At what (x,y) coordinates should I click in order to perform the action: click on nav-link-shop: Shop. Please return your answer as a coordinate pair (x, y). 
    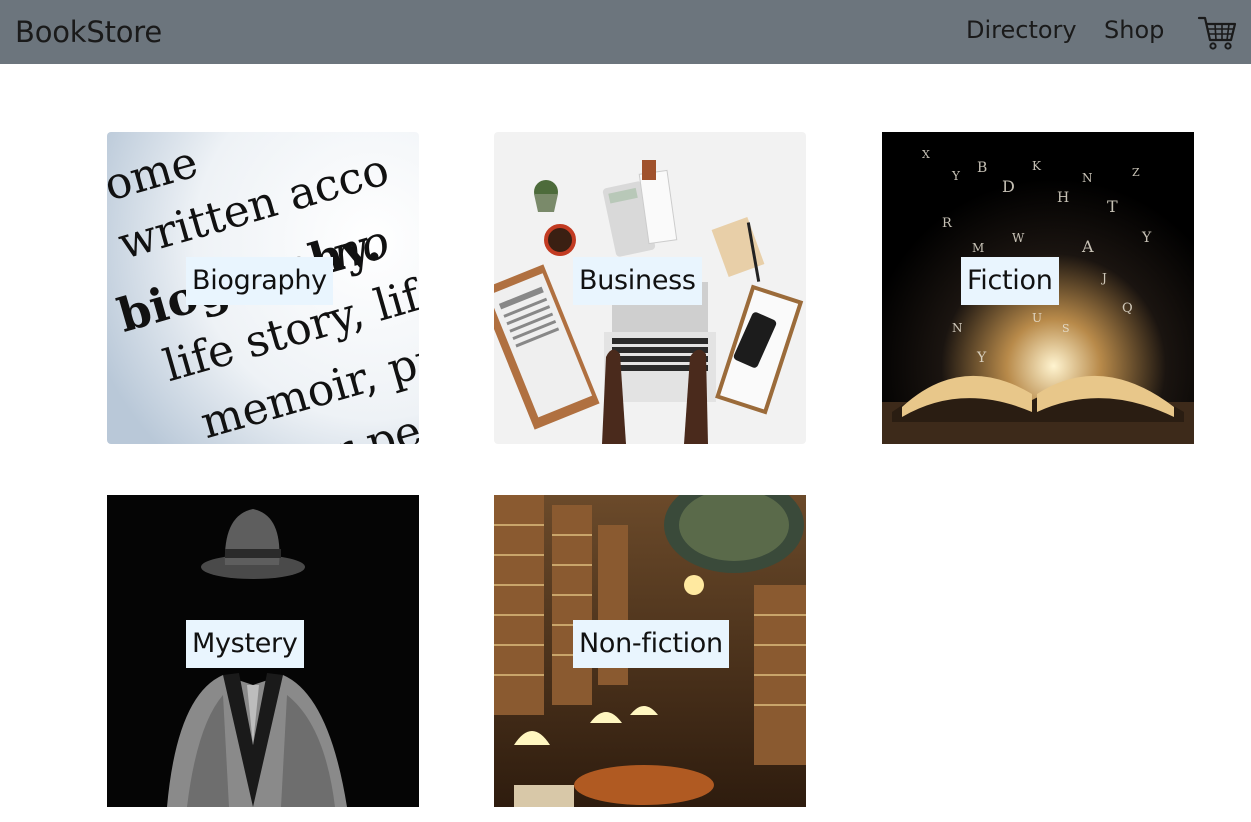
    Looking at the image, I should click on (1134, 30).